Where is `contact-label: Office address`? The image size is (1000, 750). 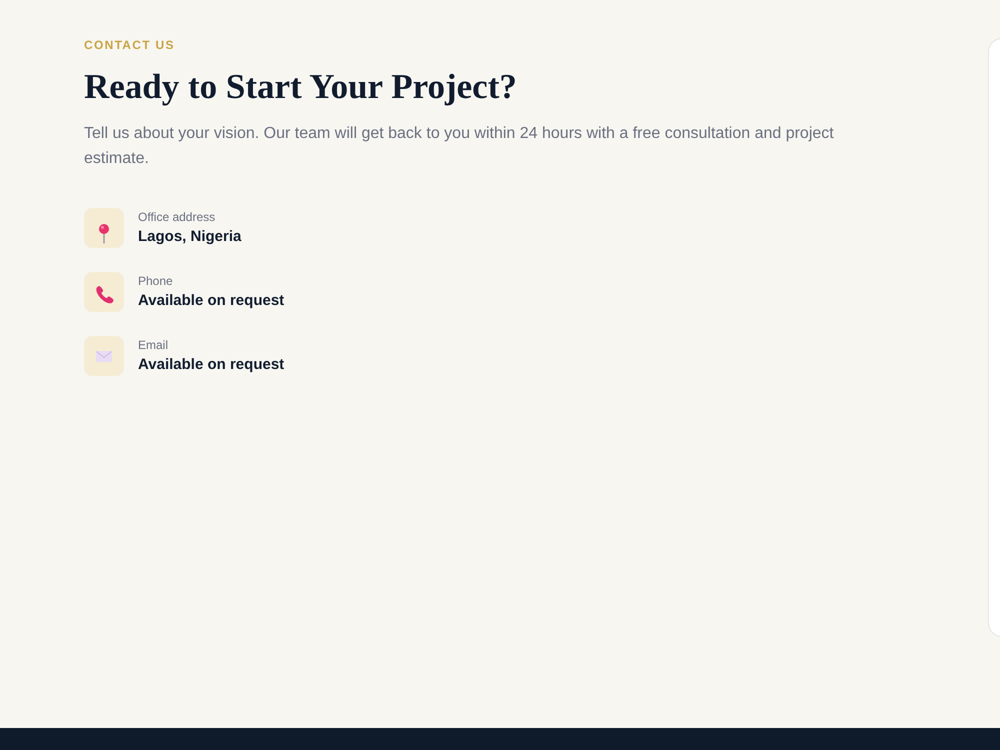 contact-label: Office address is located at coordinates (177, 217).